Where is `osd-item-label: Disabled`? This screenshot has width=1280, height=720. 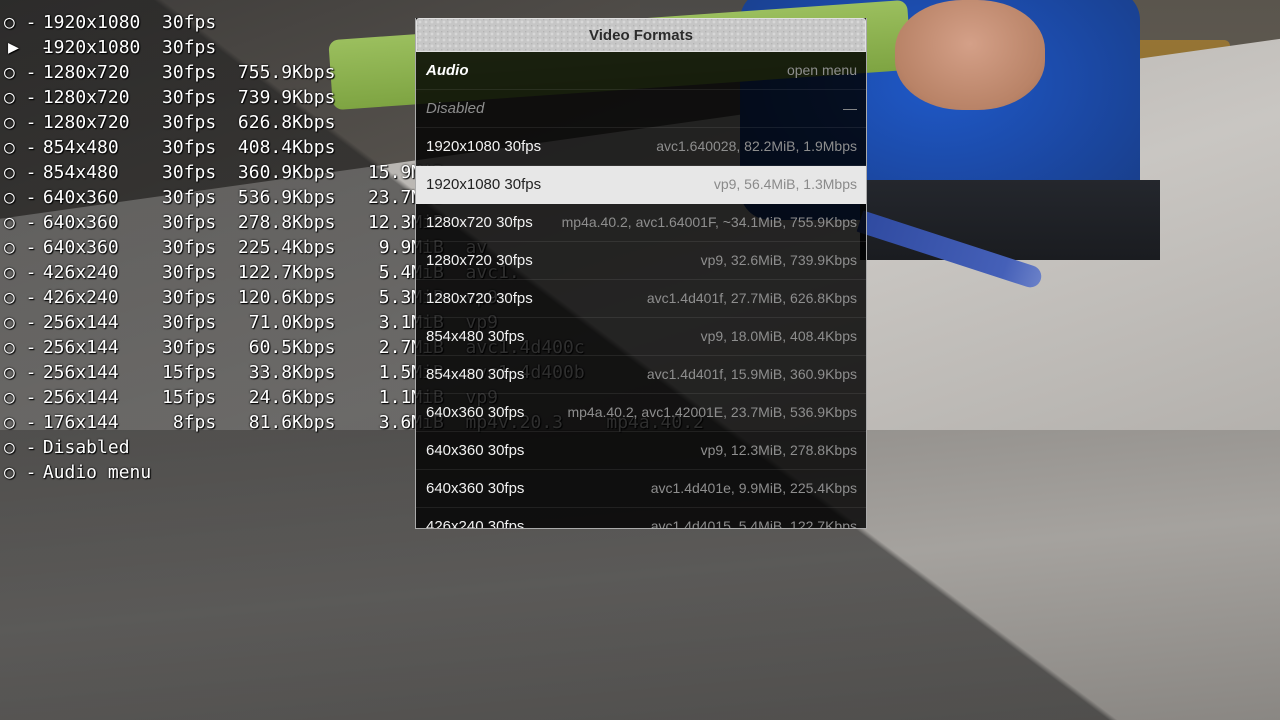
osd-item-label: Disabled is located at coordinates (81, 447).